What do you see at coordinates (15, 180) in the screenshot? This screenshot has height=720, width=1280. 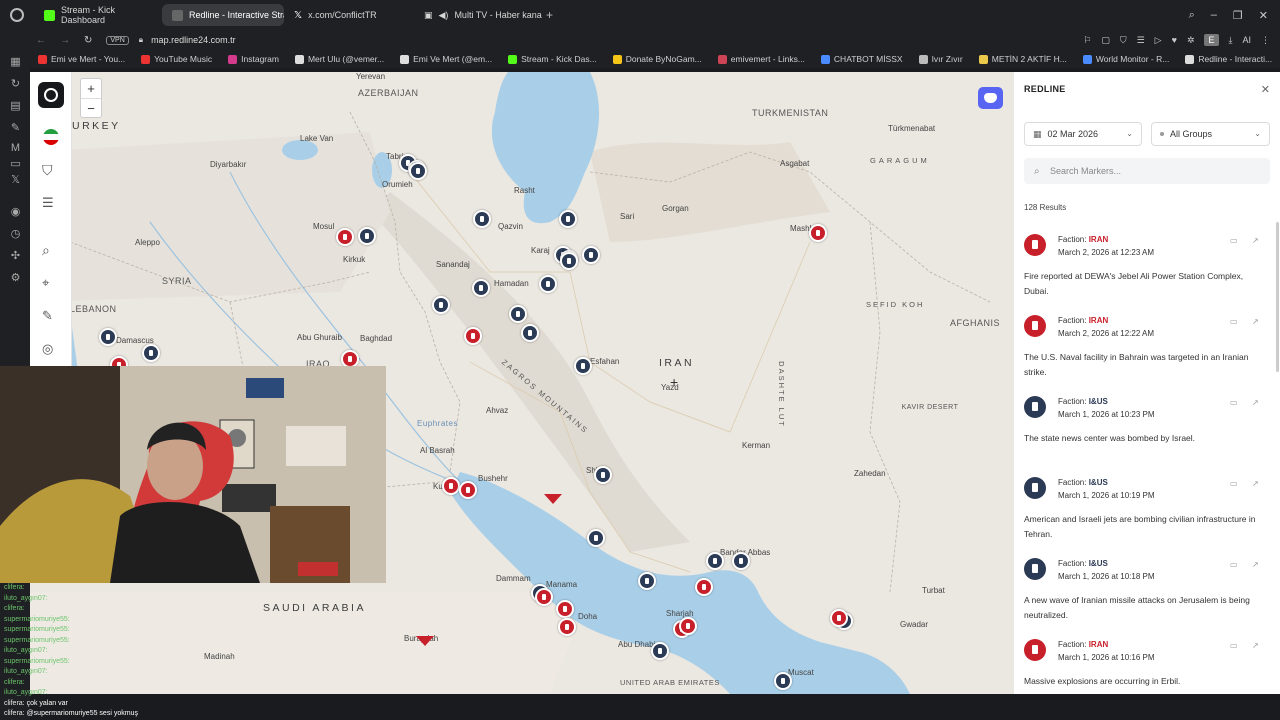 I see `sidebar-x-icon: 𝕏` at bounding box center [15, 180].